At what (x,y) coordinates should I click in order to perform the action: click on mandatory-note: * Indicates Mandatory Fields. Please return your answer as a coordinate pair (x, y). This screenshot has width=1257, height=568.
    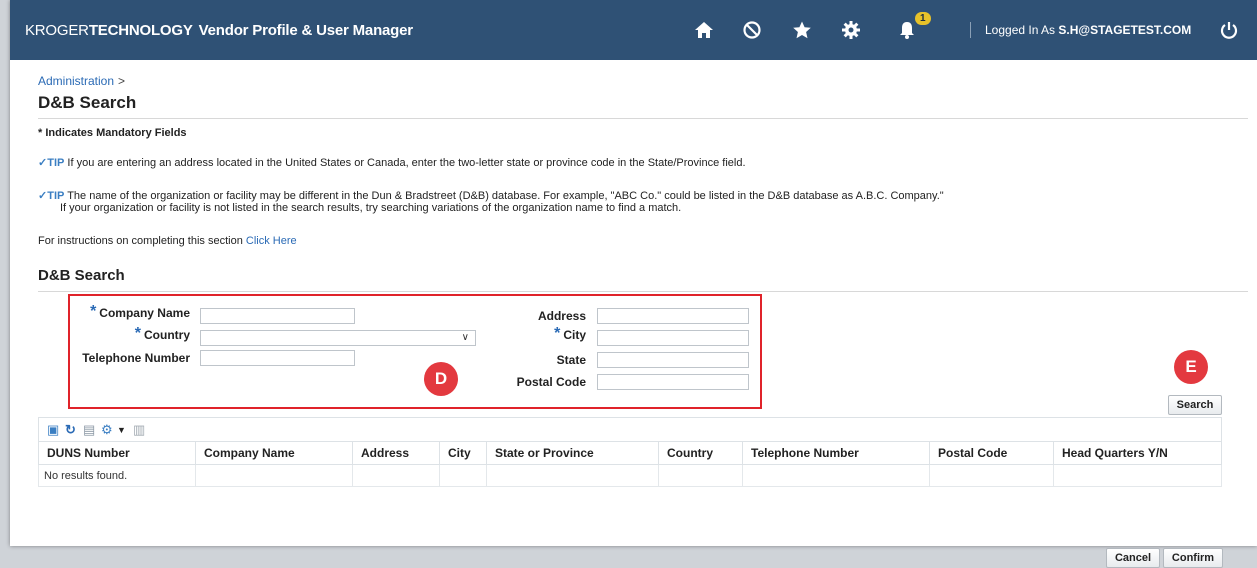
    Looking at the image, I should click on (112, 133).